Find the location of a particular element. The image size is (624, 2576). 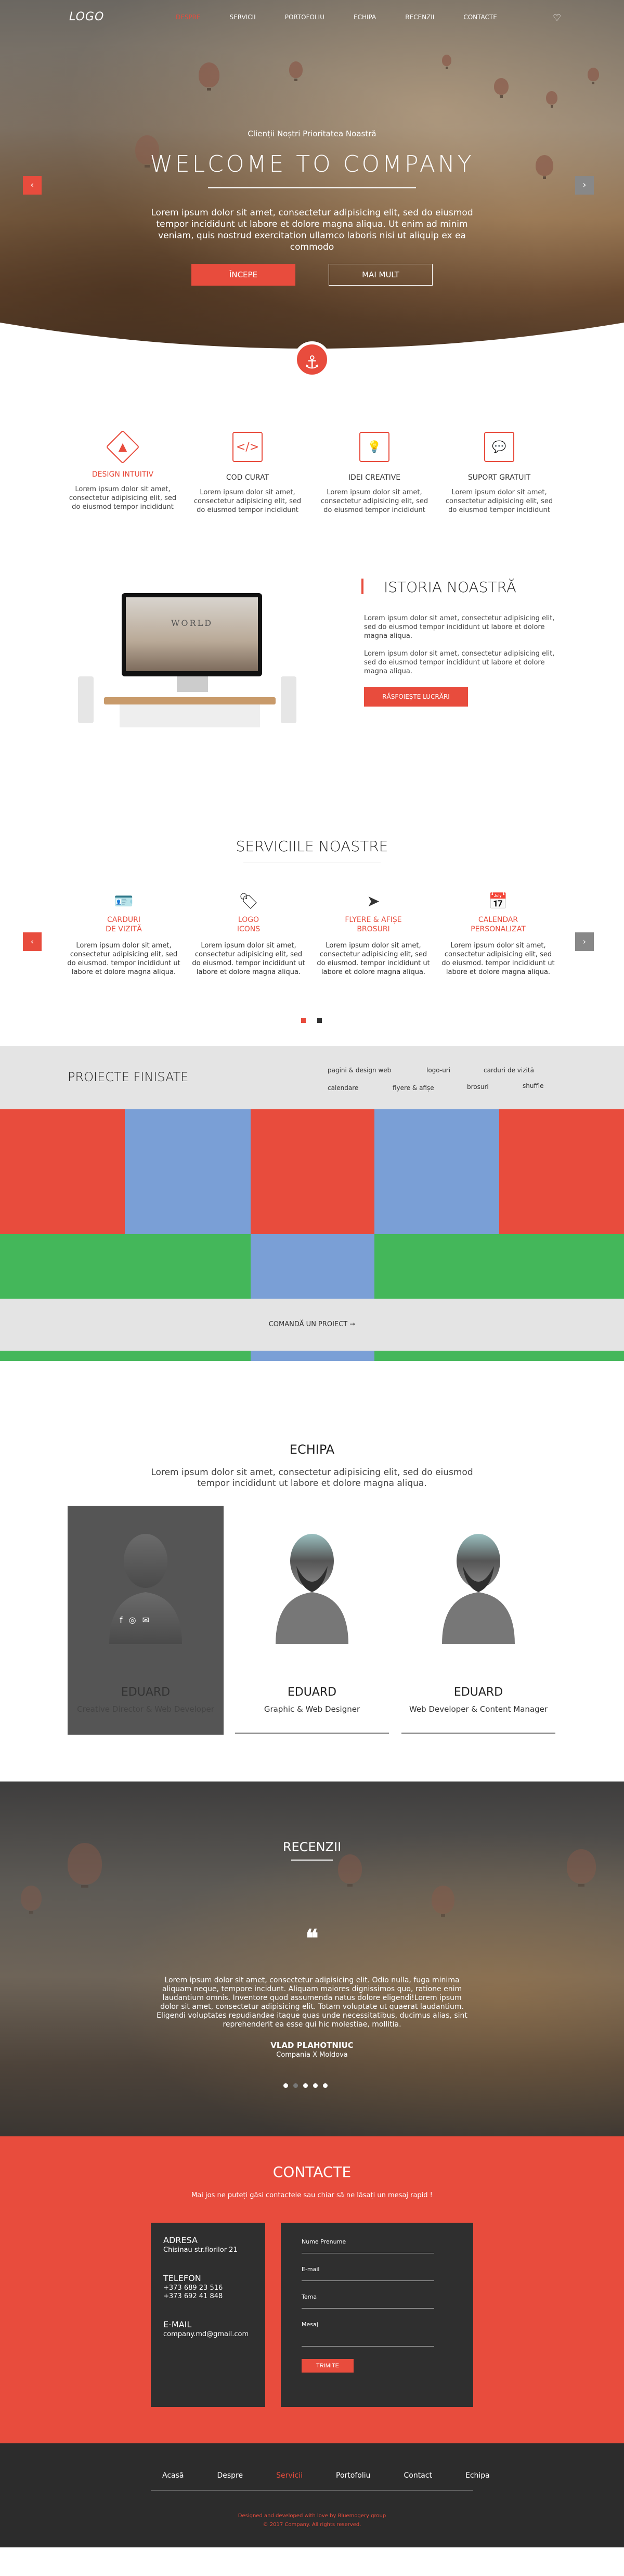

speaker-image is located at coordinates (289, 700).